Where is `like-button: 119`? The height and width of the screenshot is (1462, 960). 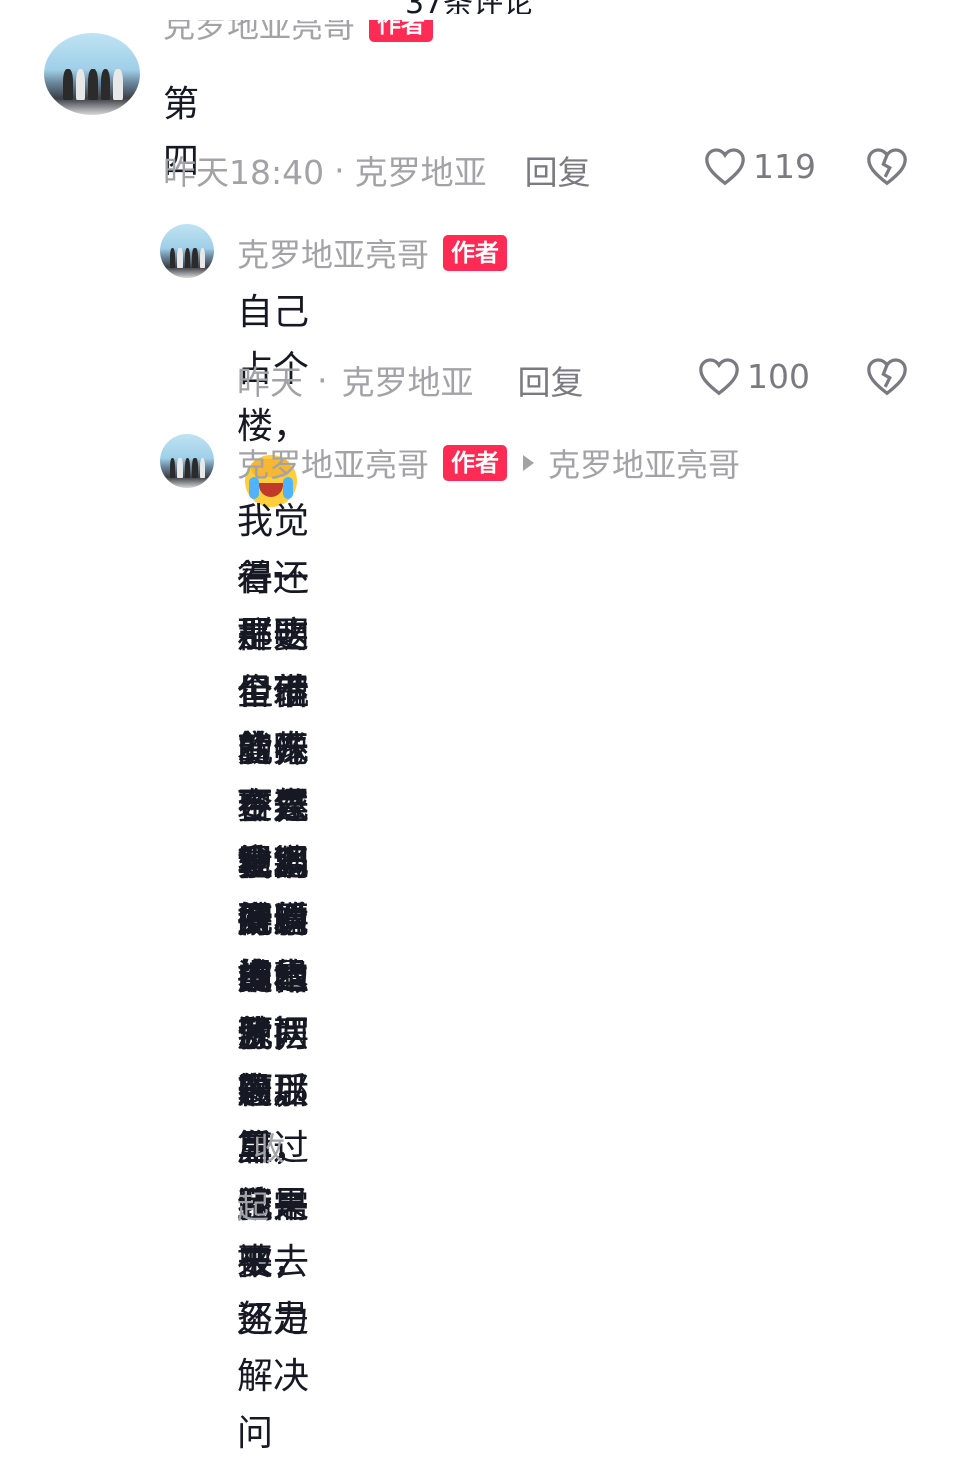 like-button: 119 is located at coordinates (759, 166).